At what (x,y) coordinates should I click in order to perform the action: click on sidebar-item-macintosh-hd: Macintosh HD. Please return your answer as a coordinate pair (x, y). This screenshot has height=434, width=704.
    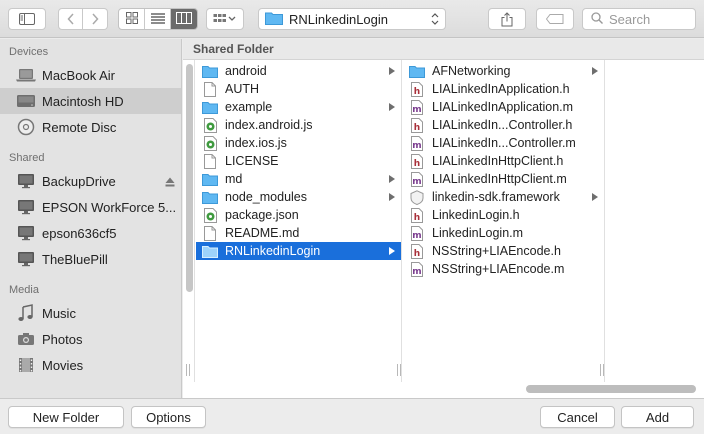
    Looking at the image, I should click on (90, 101).